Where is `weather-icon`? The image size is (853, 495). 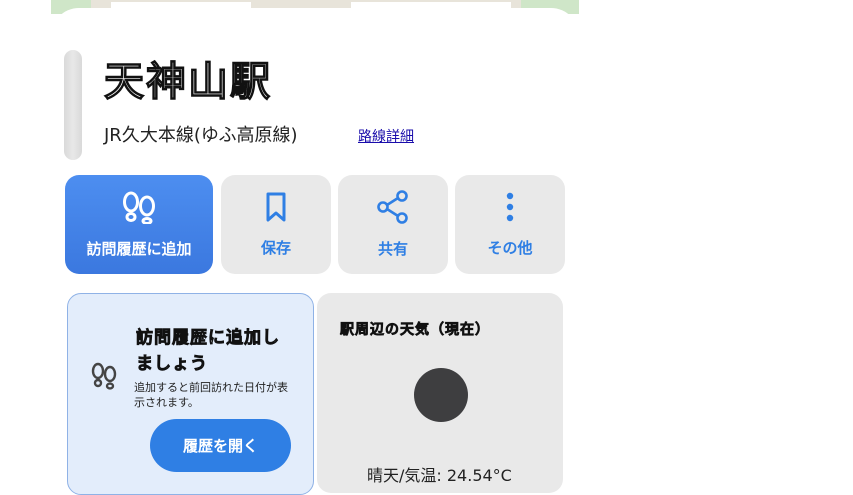 weather-icon is located at coordinates (441, 395).